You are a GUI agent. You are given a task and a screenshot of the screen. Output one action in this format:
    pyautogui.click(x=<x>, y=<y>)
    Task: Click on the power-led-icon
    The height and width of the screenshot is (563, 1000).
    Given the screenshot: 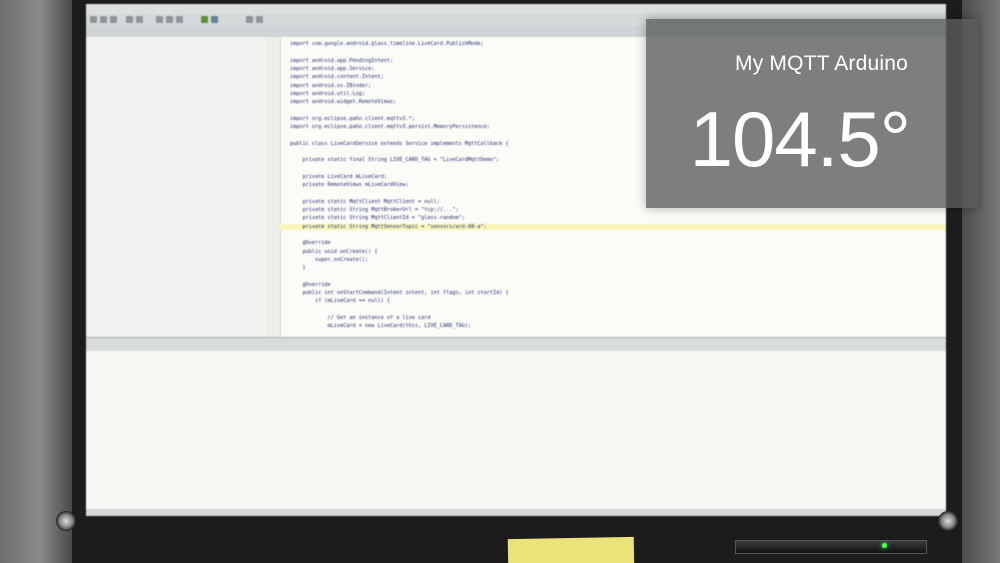 What is the action you would take?
    pyautogui.click(x=884, y=545)
    